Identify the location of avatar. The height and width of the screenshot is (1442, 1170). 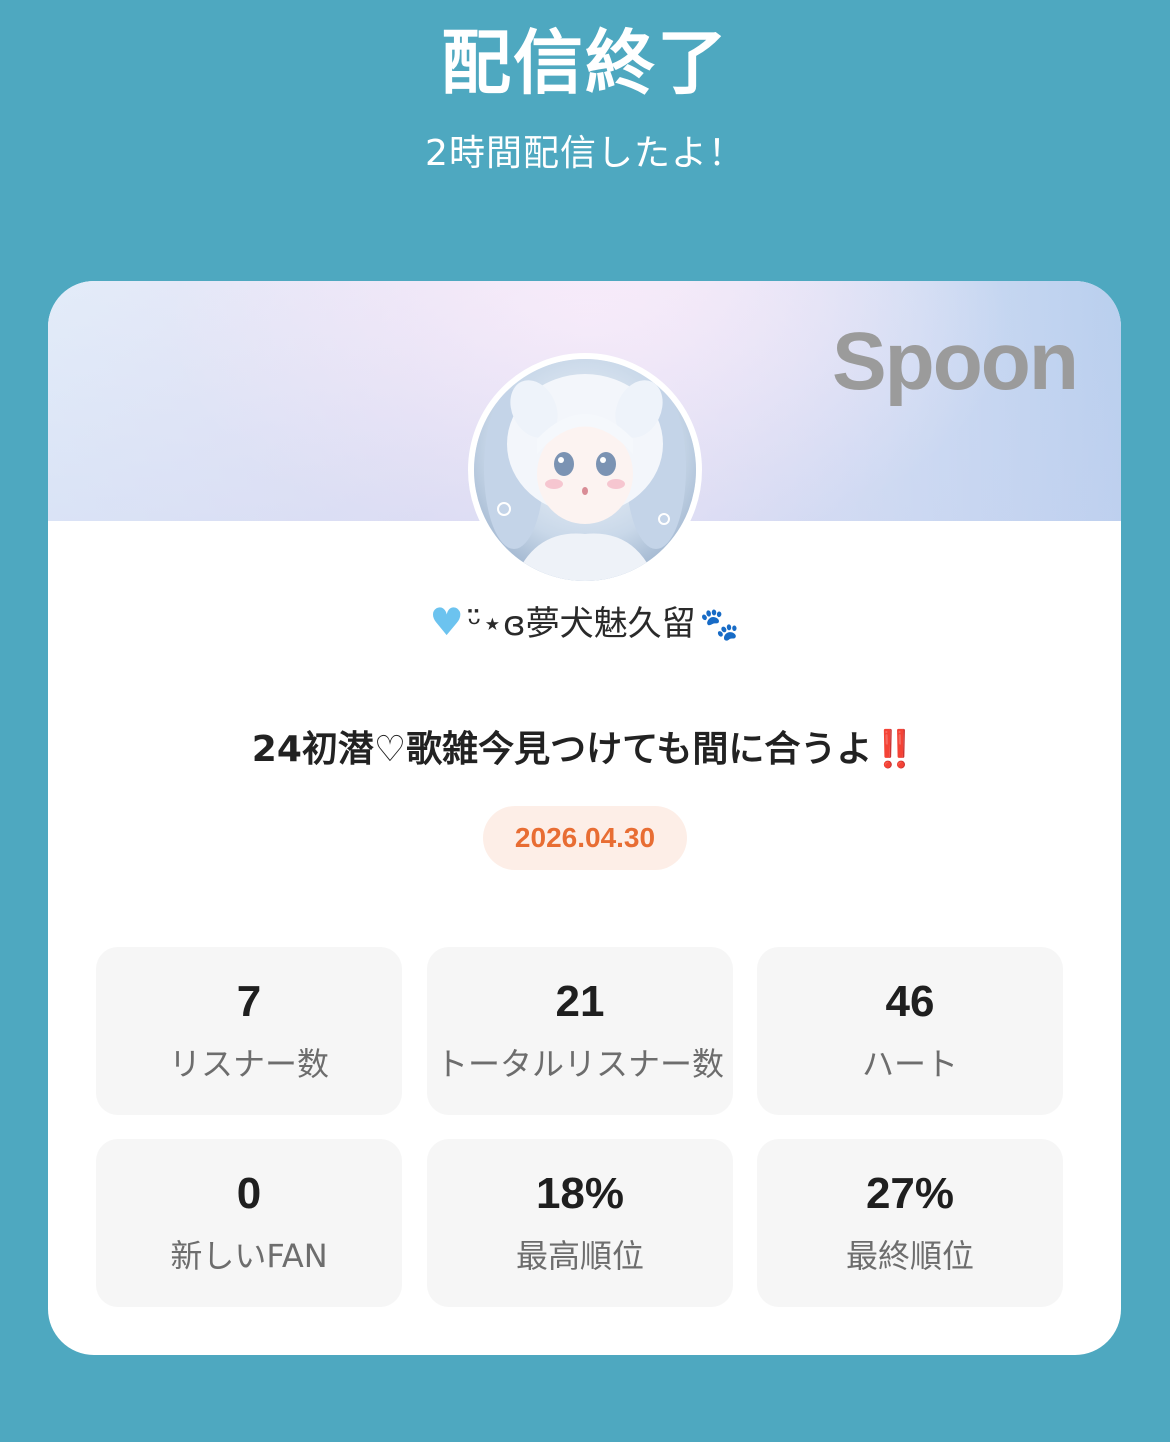
(585, 470).